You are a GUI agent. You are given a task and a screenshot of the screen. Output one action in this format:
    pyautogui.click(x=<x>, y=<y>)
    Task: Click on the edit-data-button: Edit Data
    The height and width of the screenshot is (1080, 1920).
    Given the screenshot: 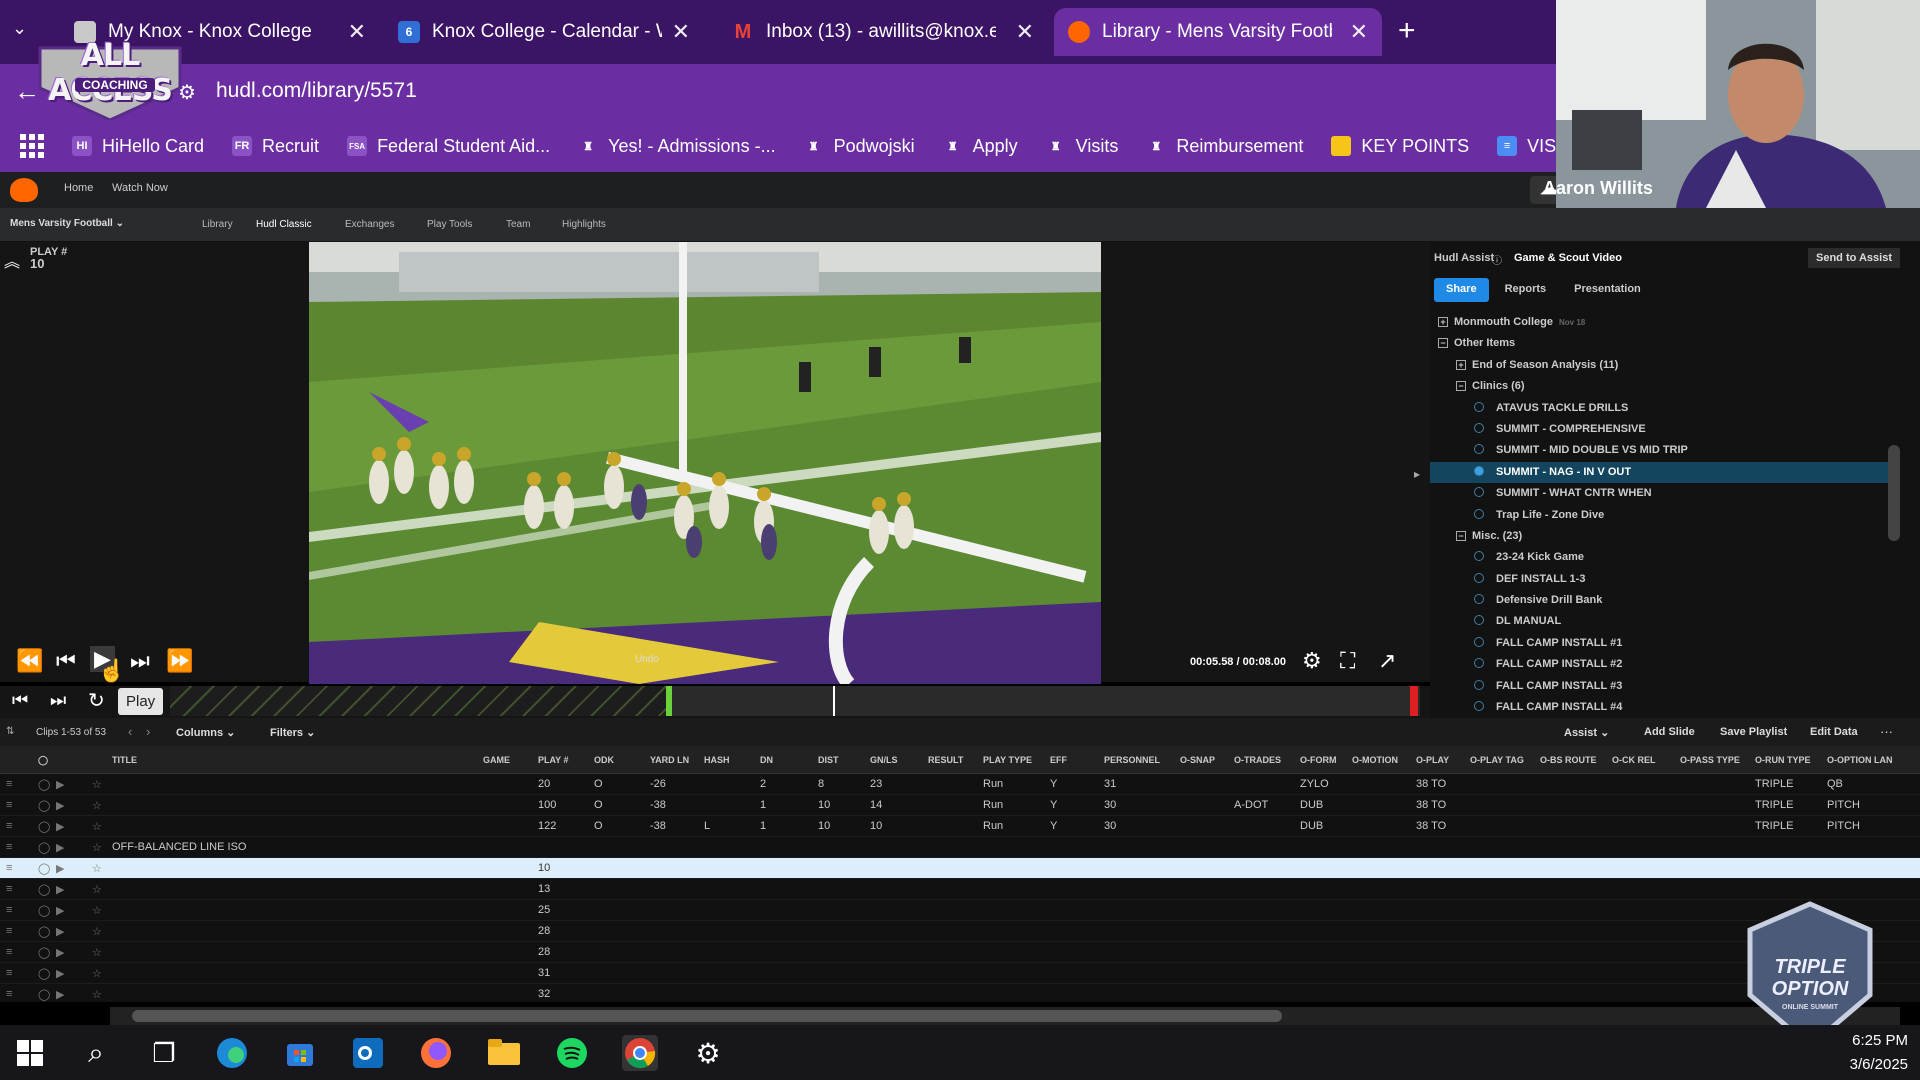 What is the action you would take?
    pyautogui.click(x=1834, y=732)
    